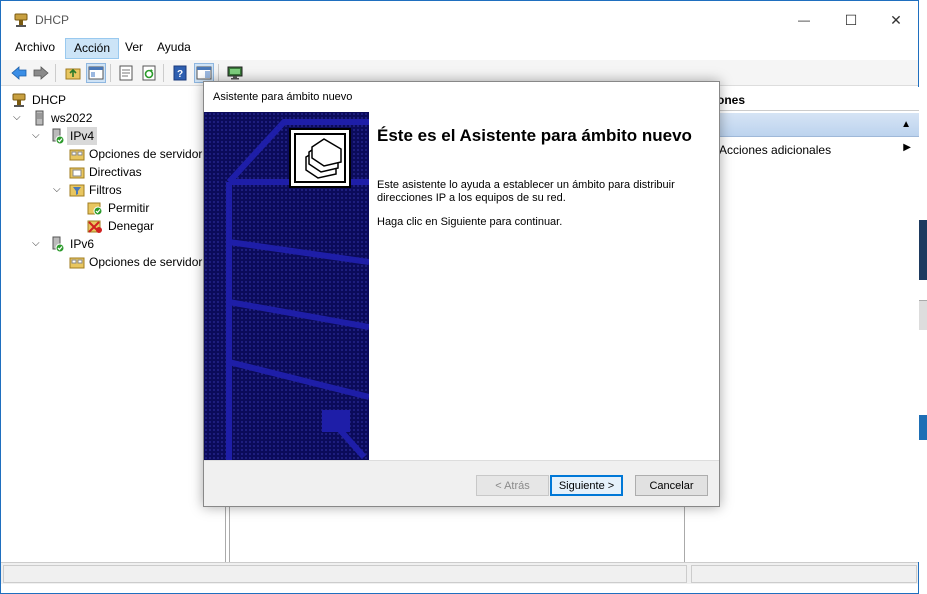 The image size is (927, 594). I want to click on more-actions-item: Acciones adicionales, so click(775, 150).